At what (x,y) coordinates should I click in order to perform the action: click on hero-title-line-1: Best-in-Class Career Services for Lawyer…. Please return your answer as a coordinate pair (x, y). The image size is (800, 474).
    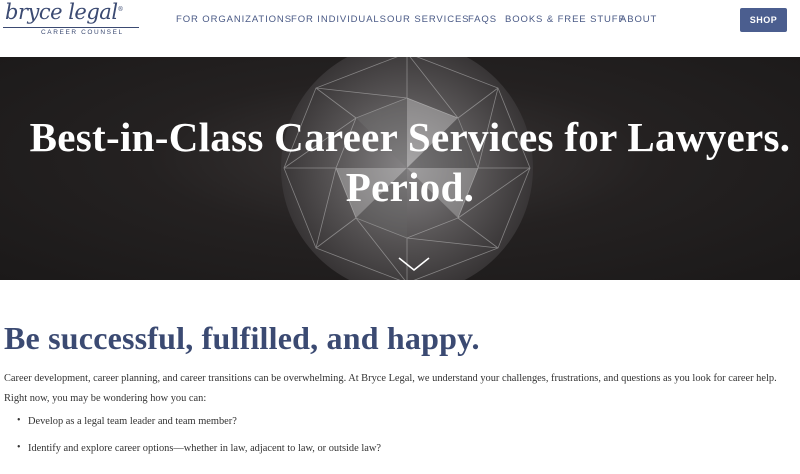
    Looking at the image, I should click on (410, 137).